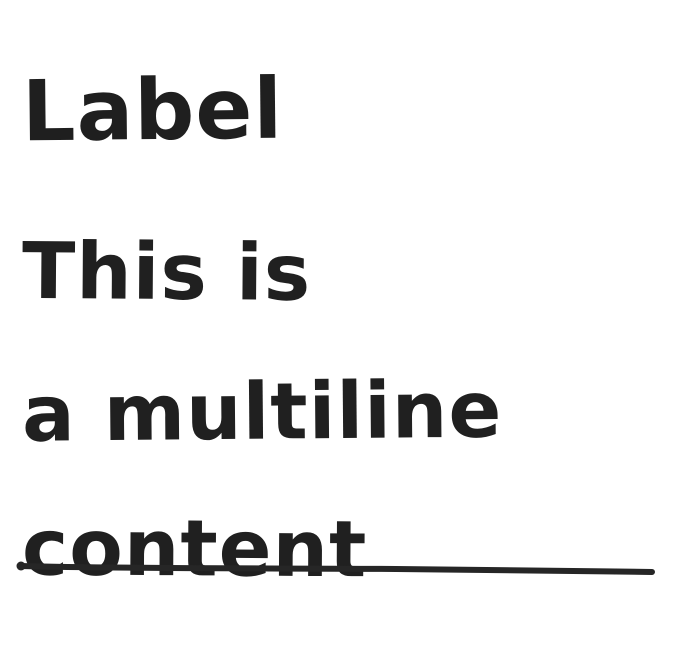 The width and height of the screenshot is (673, 654). Describe the element at coordinates (194, 549) in the screenshot. I see `content-line: content` at that location.